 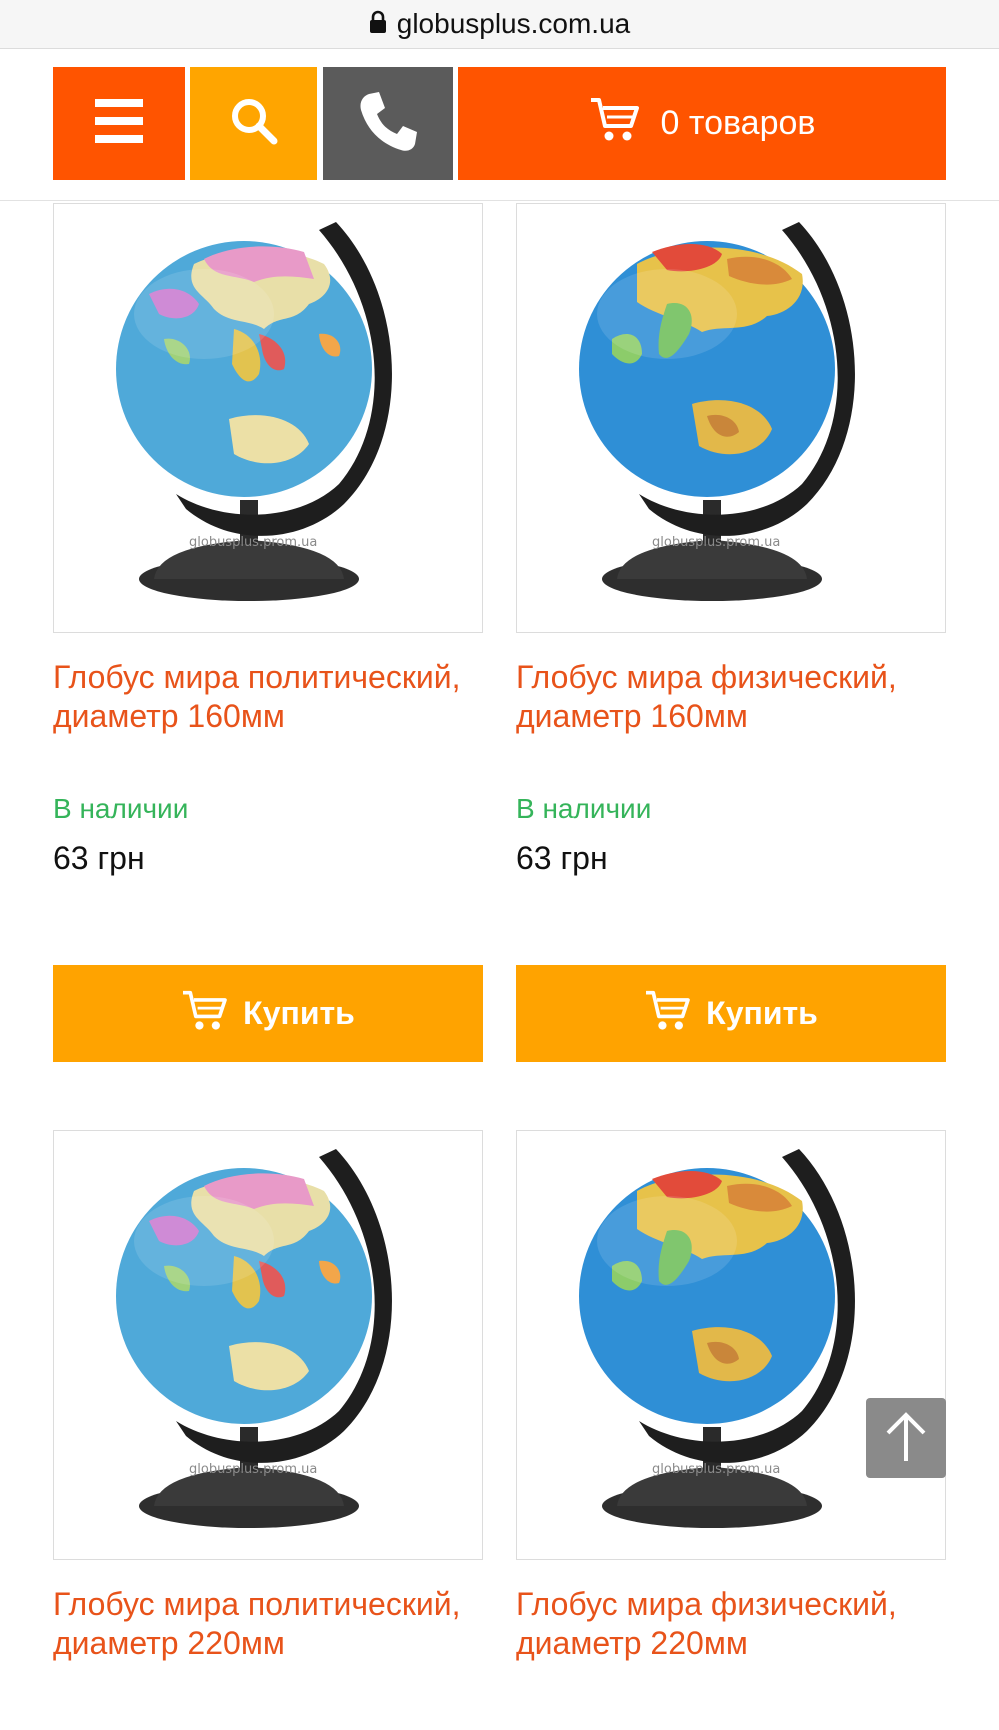 I want to click on cart-button: 0 товаров, so click(x=702, y=123).